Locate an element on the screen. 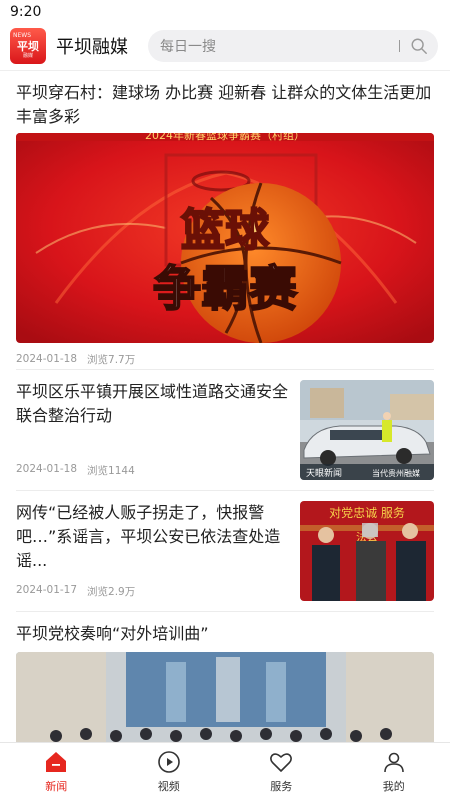  news-title: 平坝穿石村：建球场 办比赛 迎新春 让群众的文体生活更加丰富多彩 is located at coordinates (225, 105).